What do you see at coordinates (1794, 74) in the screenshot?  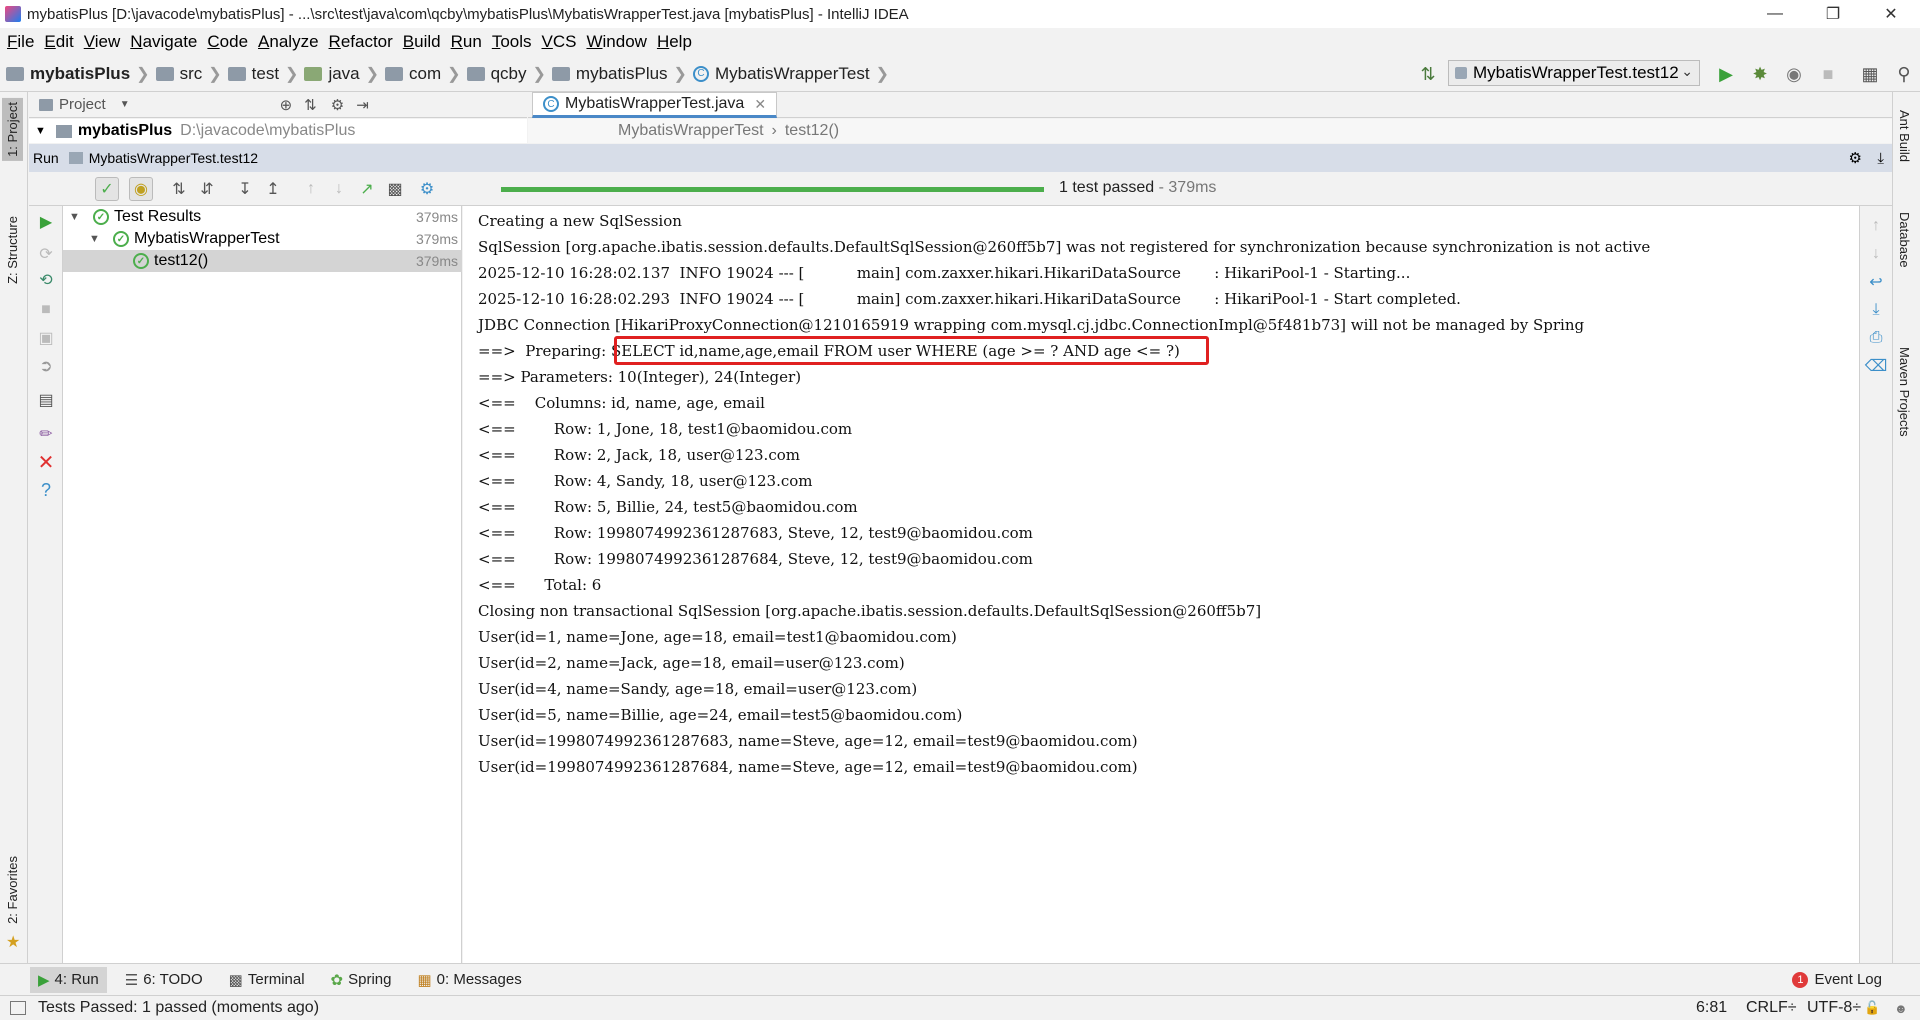 I see `coverage-icon: ◉` at bounding box center [1794, 74].